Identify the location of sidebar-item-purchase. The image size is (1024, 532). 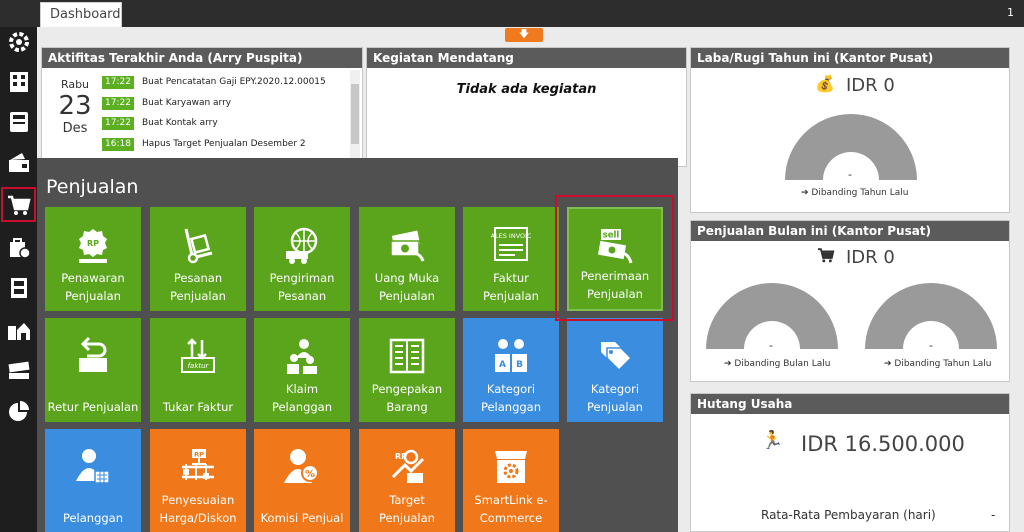
(18, 246).